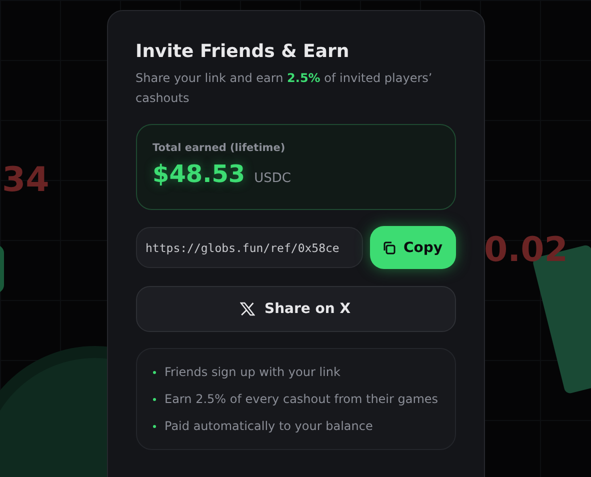  I want to click on x-logo-icon, so click(248, 309).